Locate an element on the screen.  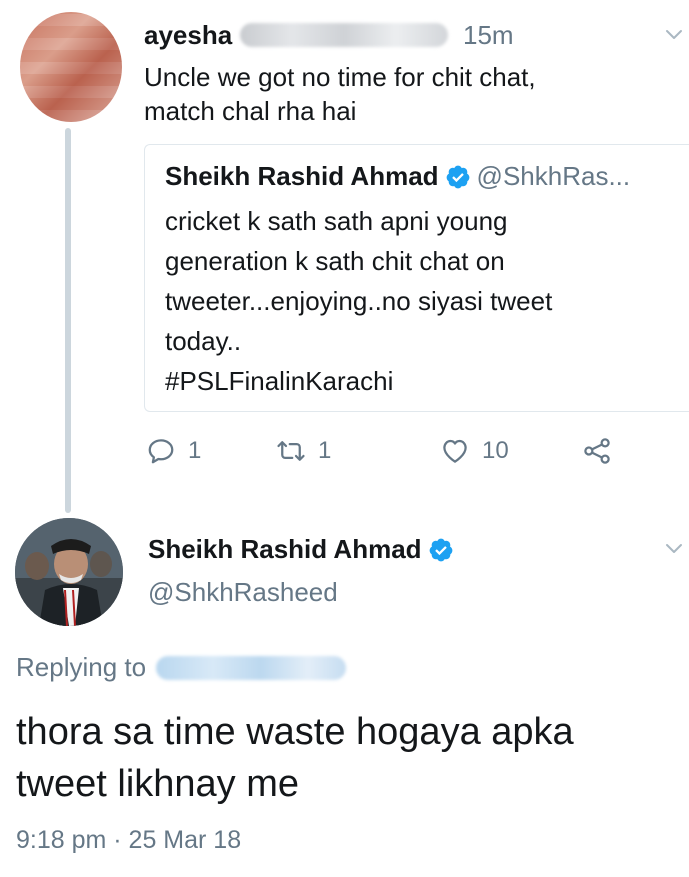
retweet-icon is located at coordinates (291, 451).